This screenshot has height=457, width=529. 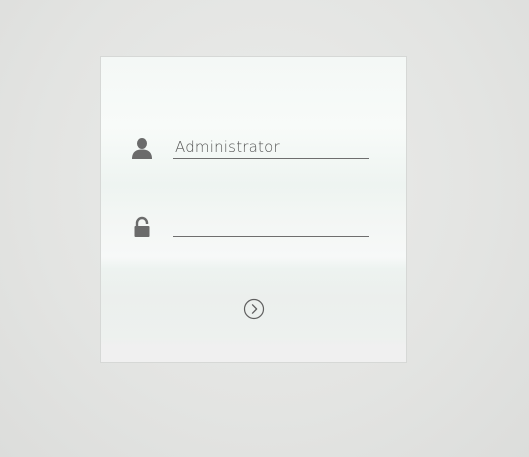 What do you see at coordinates (142, 227) in the screenshot?
I see `lock-icon` at bounding box center [142, 227].